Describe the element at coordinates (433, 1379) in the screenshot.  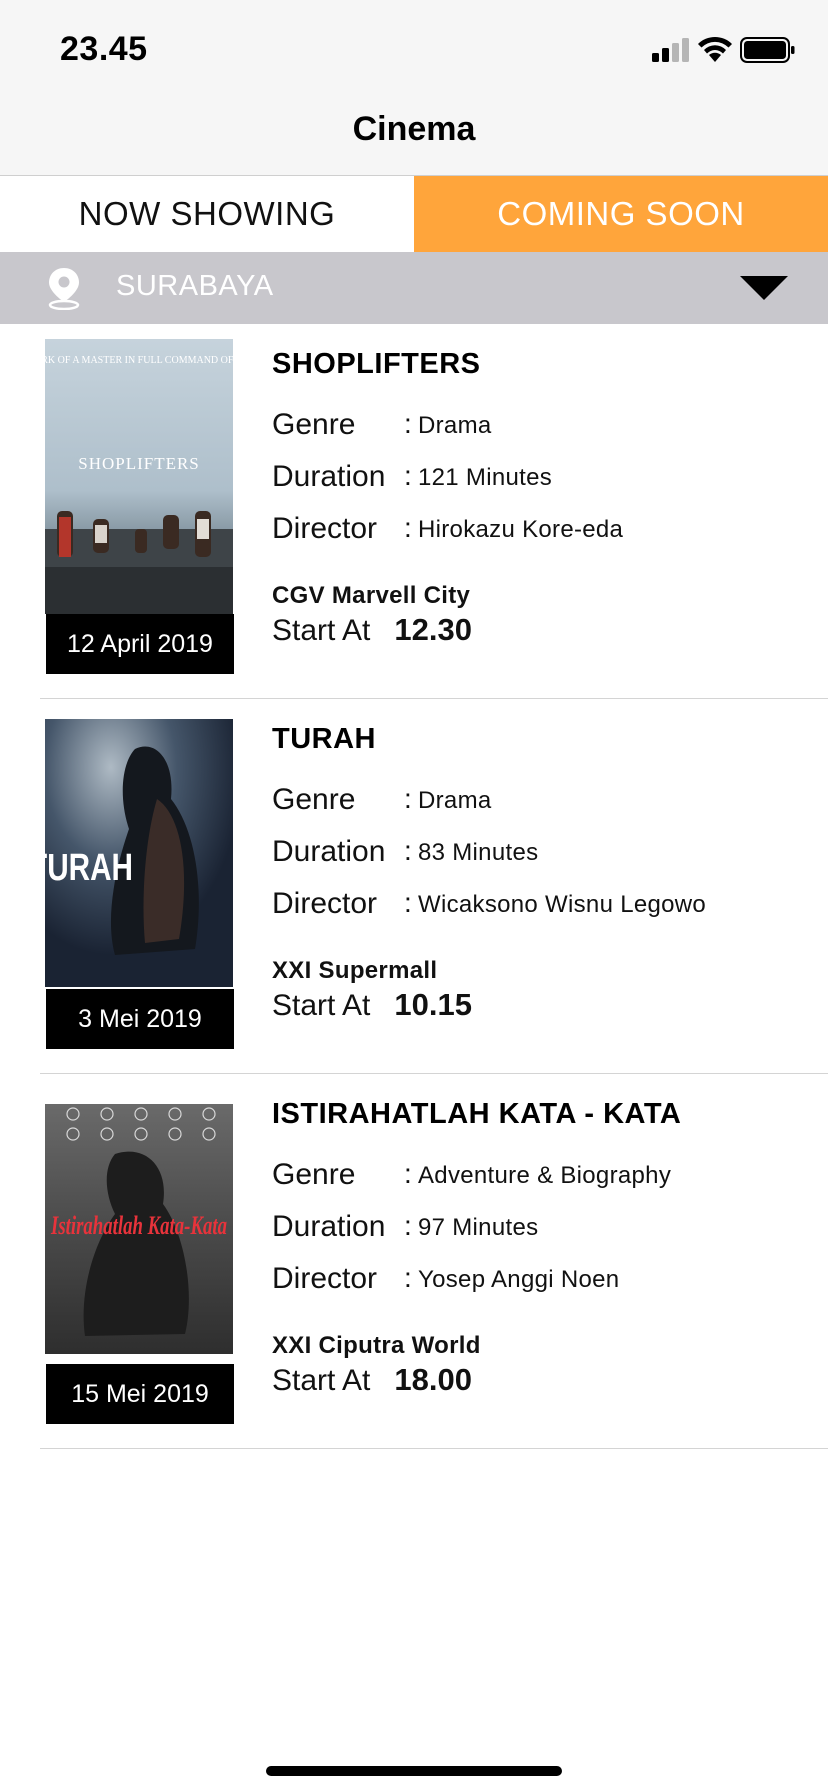
I see `start-time: 18.00` at that location.